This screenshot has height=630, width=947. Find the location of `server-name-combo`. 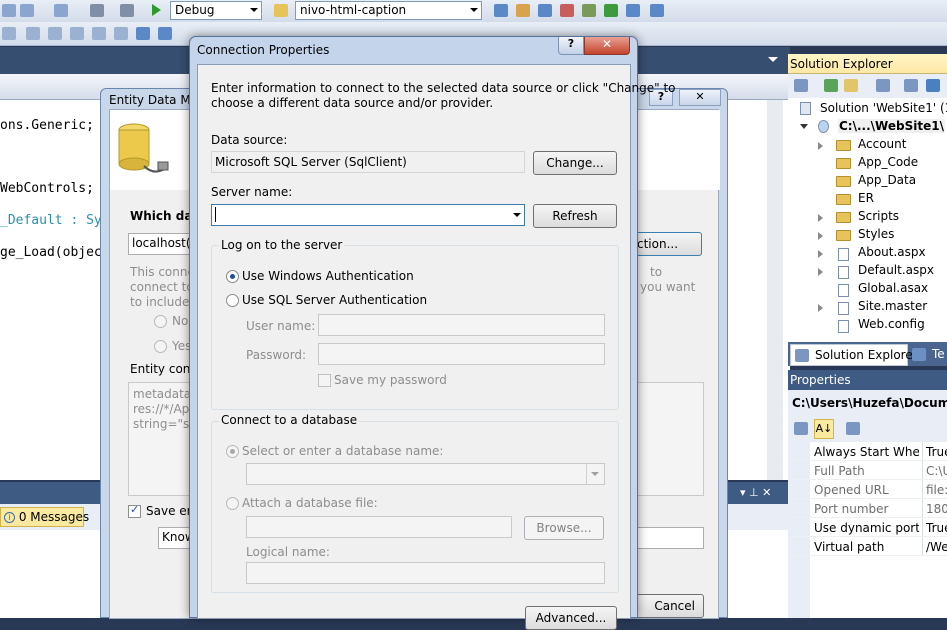

server-name-combo is located at coordinates (368, 215).